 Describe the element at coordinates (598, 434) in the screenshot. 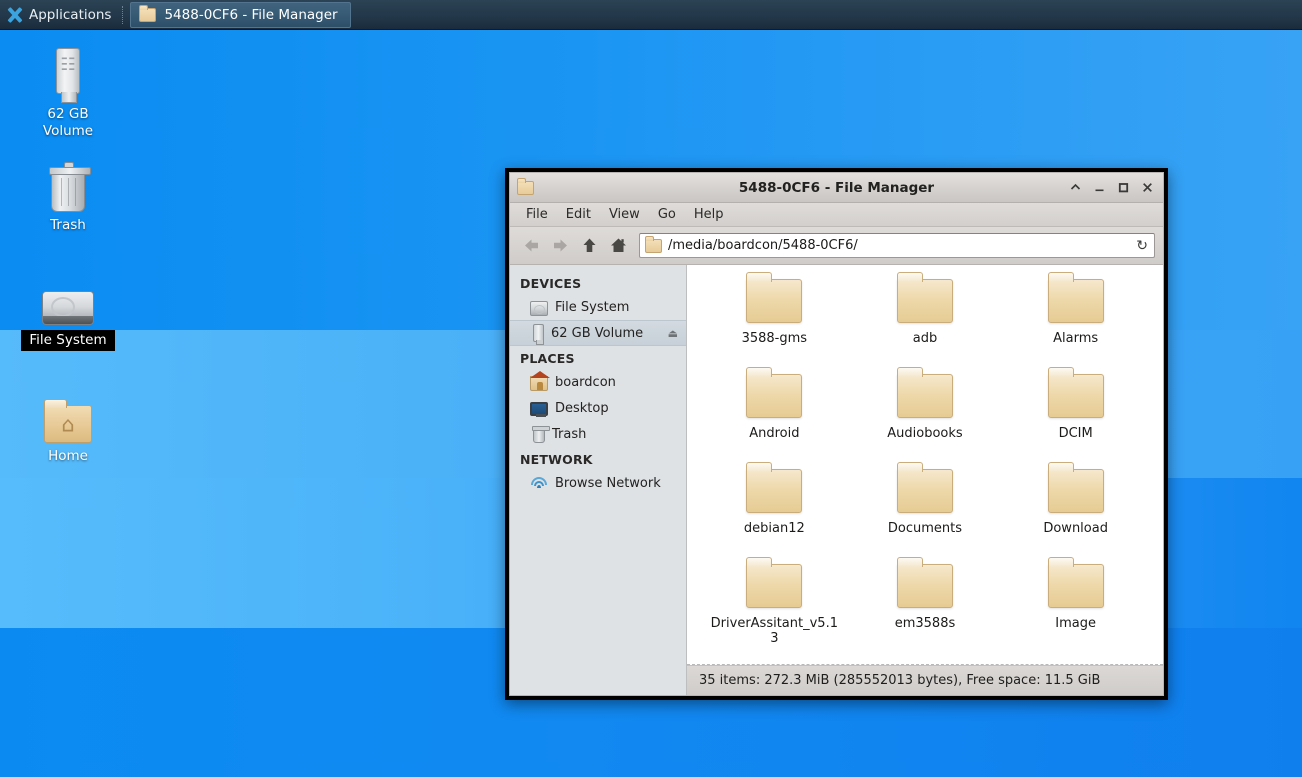

I see `sidebar-item-trash: Trash` at that location.